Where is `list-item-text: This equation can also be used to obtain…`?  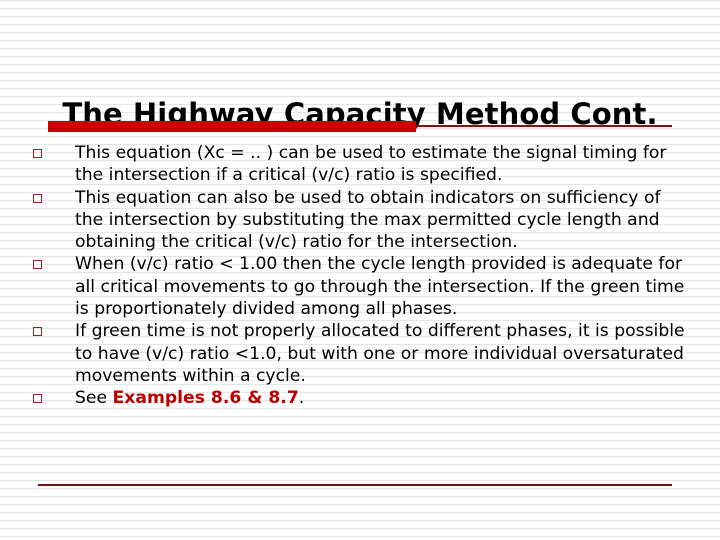 list-item-text: This equation can also be used to obtain… is located at coordinates (368, 220).